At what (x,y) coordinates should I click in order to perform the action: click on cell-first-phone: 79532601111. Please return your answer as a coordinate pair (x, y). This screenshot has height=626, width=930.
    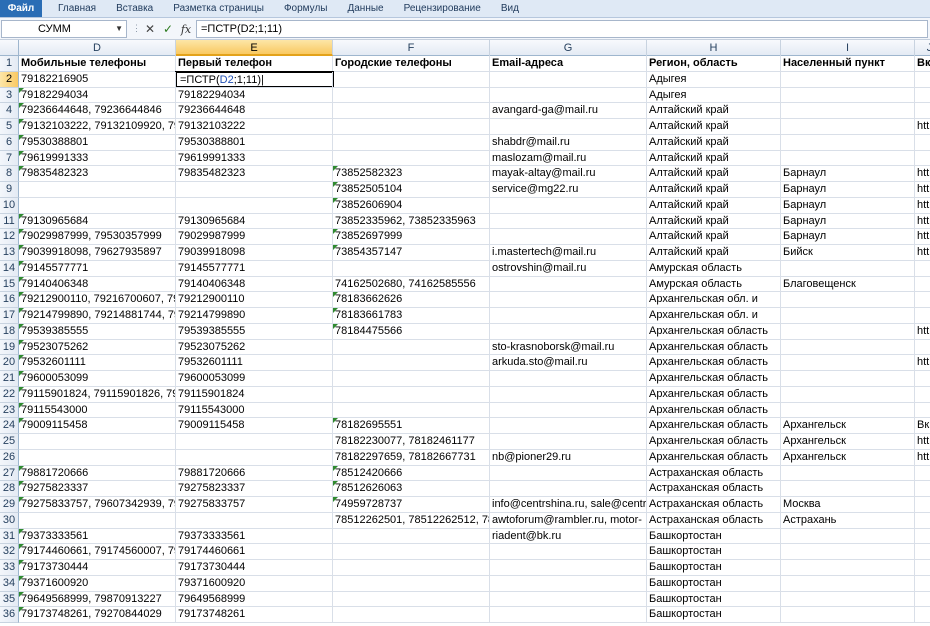
    Looking at the image, I should click on (254, 363).